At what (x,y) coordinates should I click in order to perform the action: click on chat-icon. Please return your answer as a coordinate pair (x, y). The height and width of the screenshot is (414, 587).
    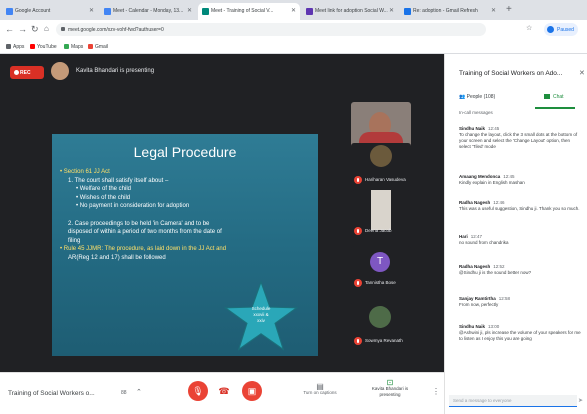
    Looking at the image, I should click on (547, 96).